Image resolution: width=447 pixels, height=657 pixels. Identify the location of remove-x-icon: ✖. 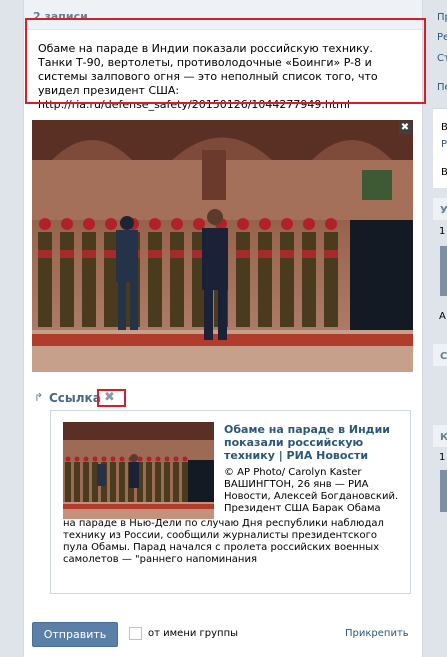
(109, 397).